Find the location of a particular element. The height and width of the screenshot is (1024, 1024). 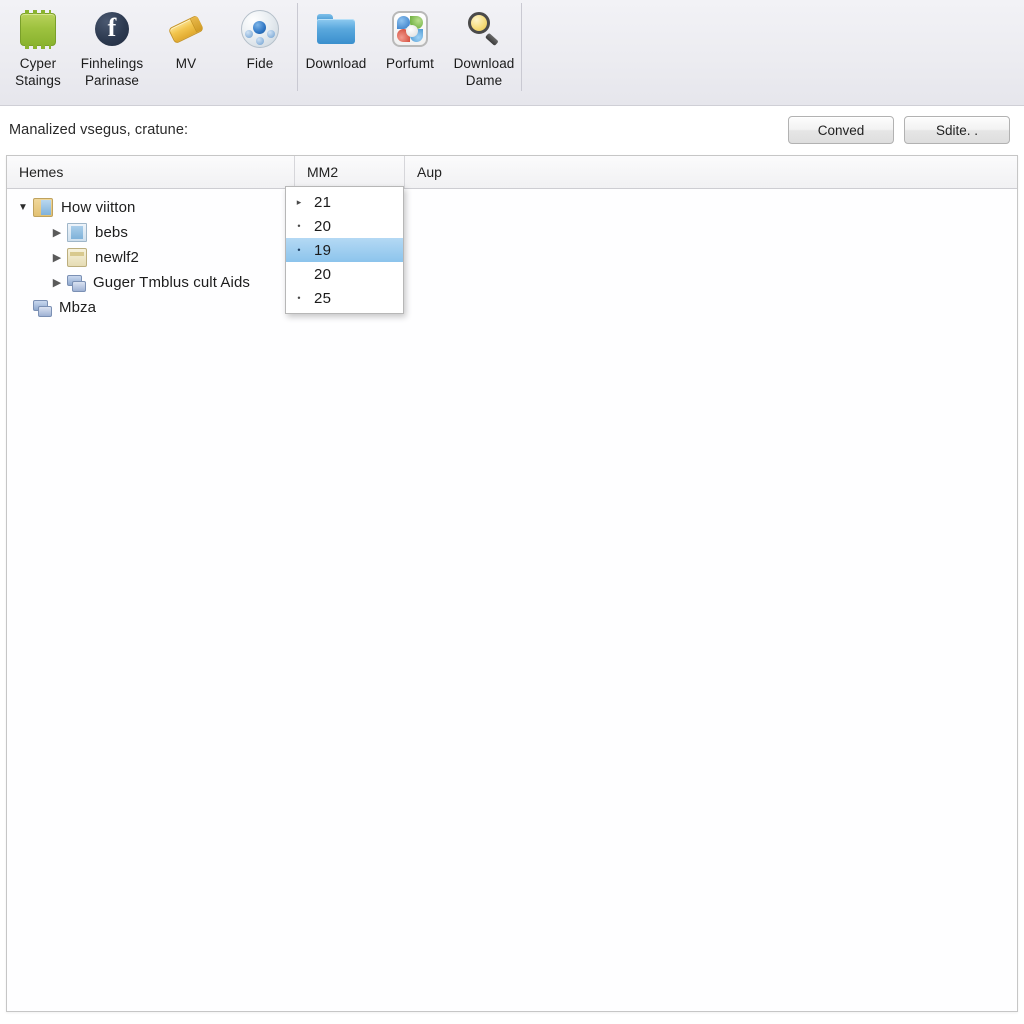

table-row: ▶ bebs is located at coordinates (512, 232).